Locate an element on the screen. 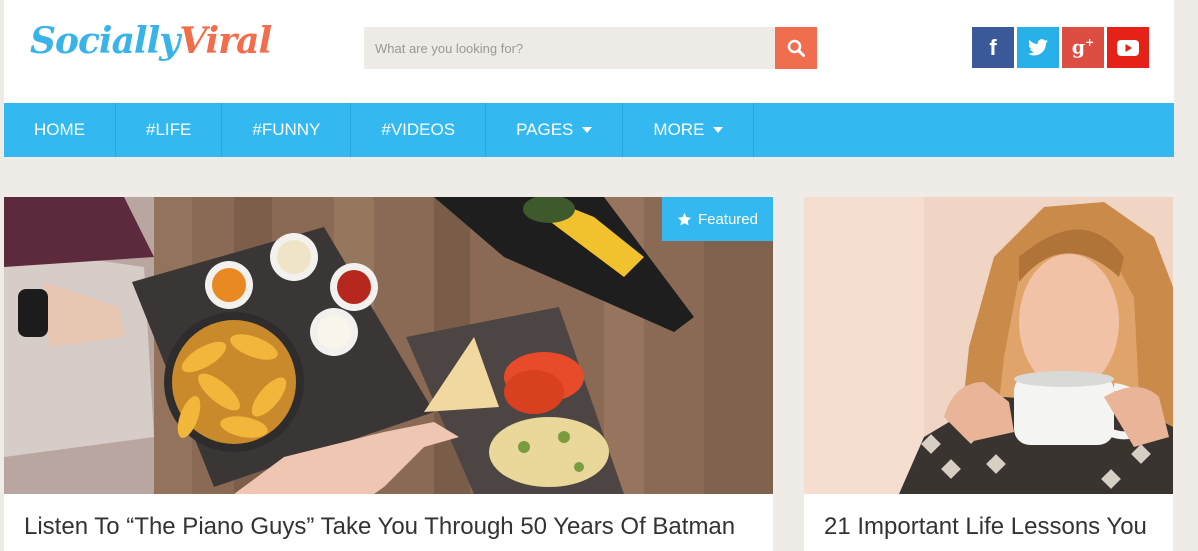  nav-item-pages: PAGES is located at coordinates (555, 130).